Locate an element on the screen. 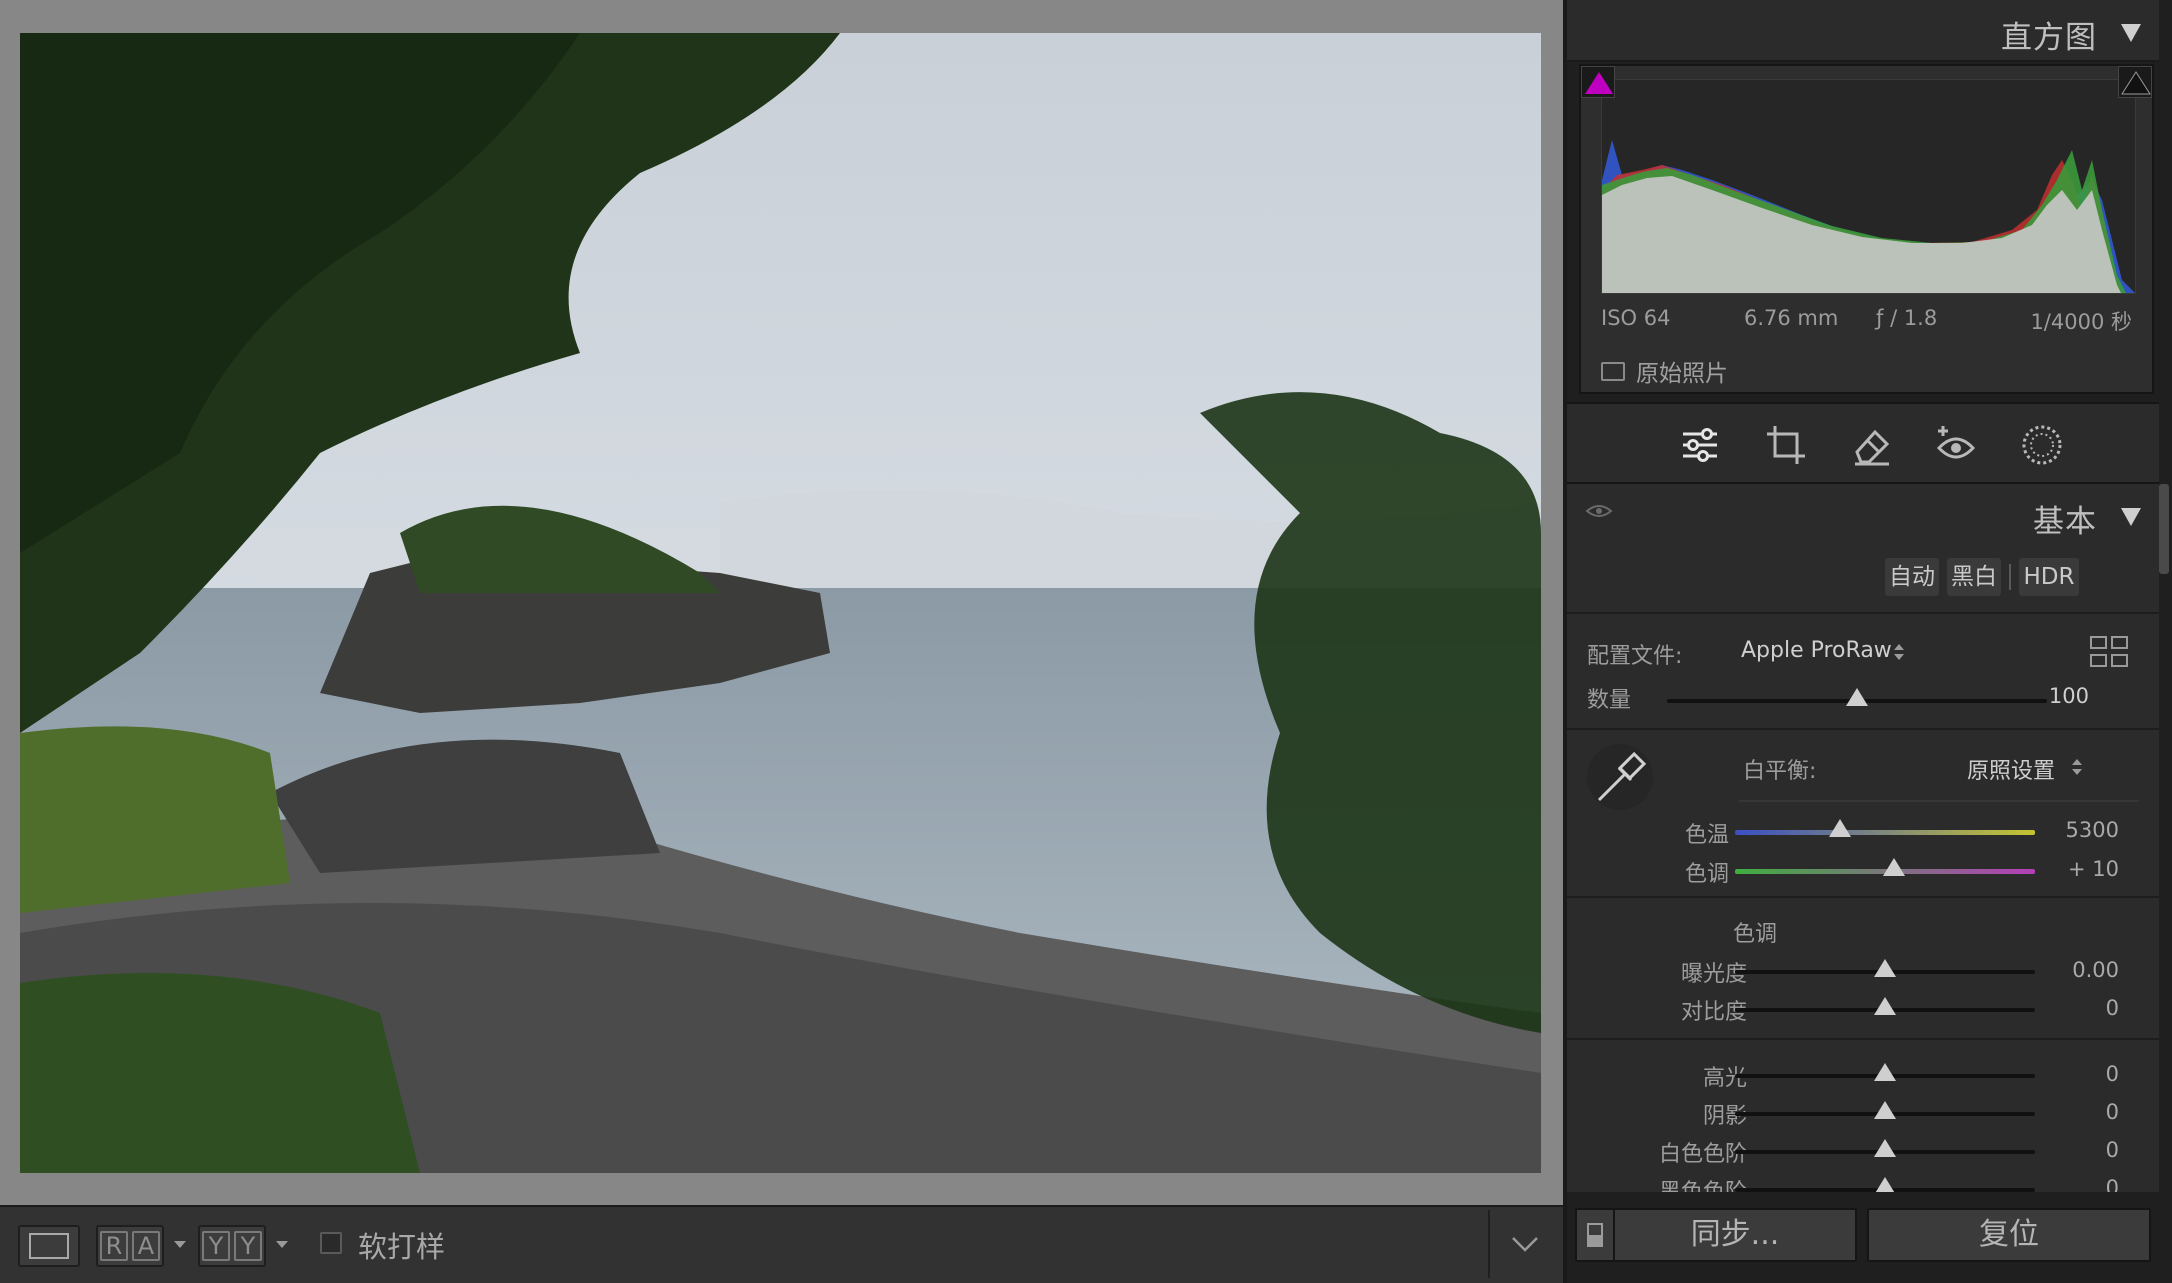  tint-value: + 10 is located at coordinates (2093, 869).